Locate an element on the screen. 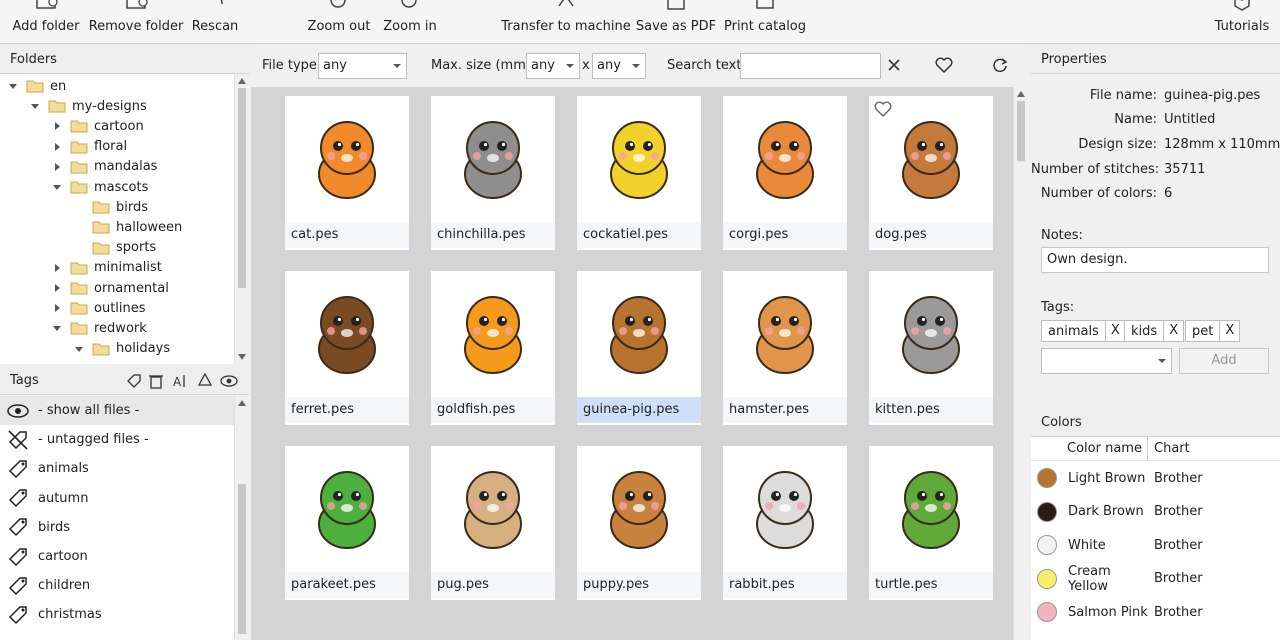 The height and width of the screenshot is (640, 1280). file-card: cat.pes is located at coordinates (347, 173).